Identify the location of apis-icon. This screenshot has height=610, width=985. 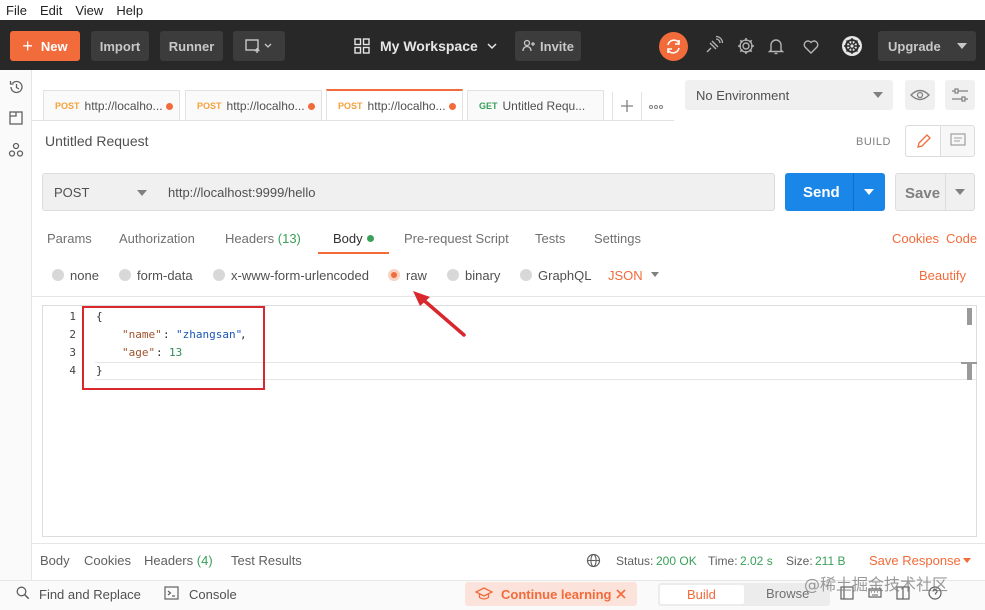
(16, 150).